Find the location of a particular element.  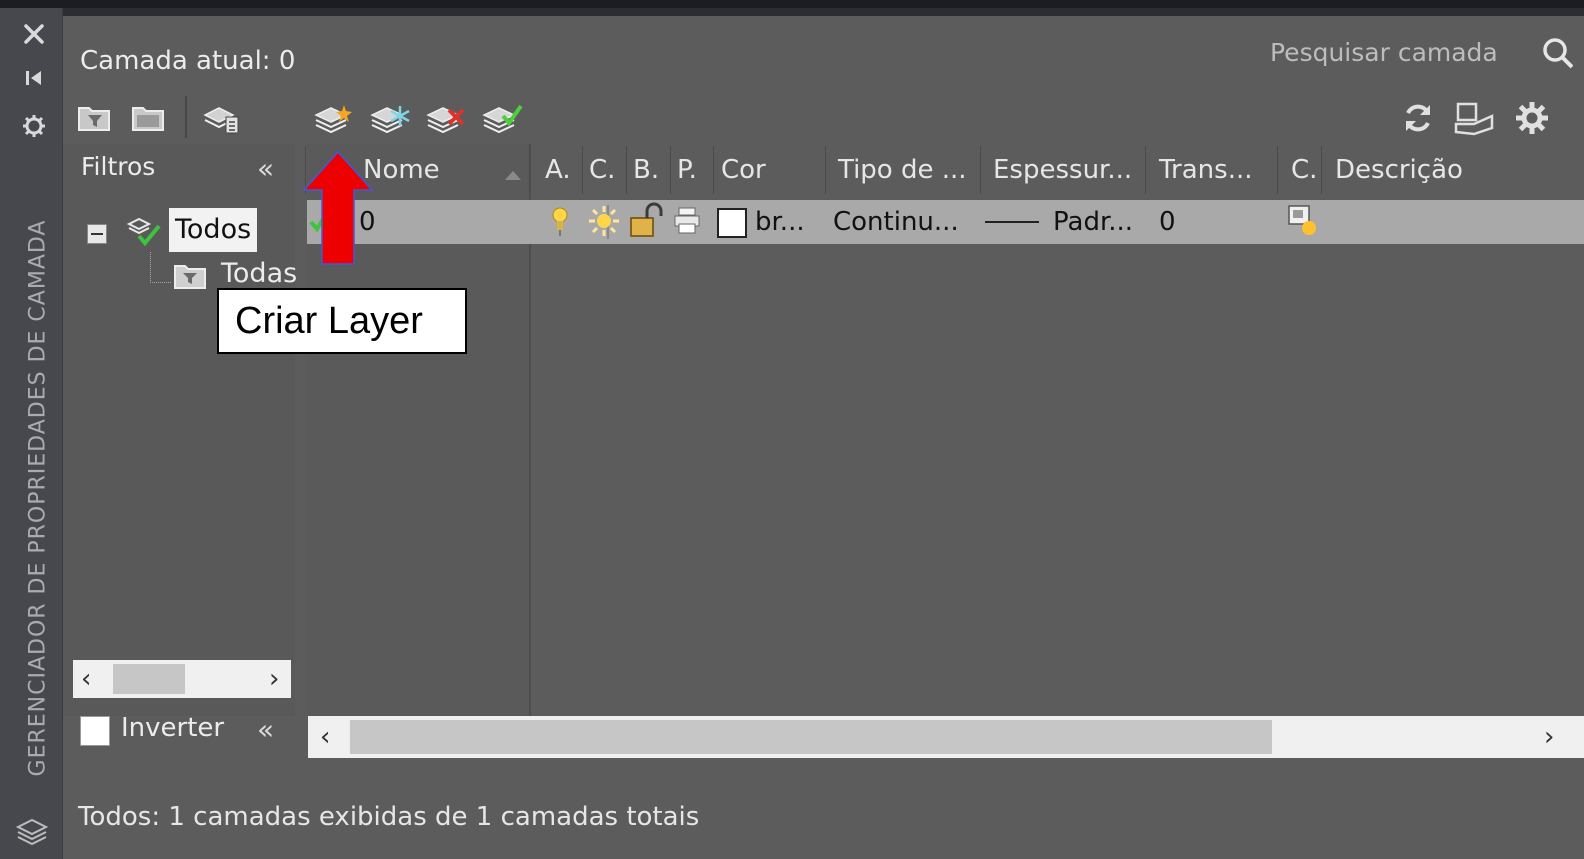

column-header-freeze: C. is located at coordinates (602, 170).